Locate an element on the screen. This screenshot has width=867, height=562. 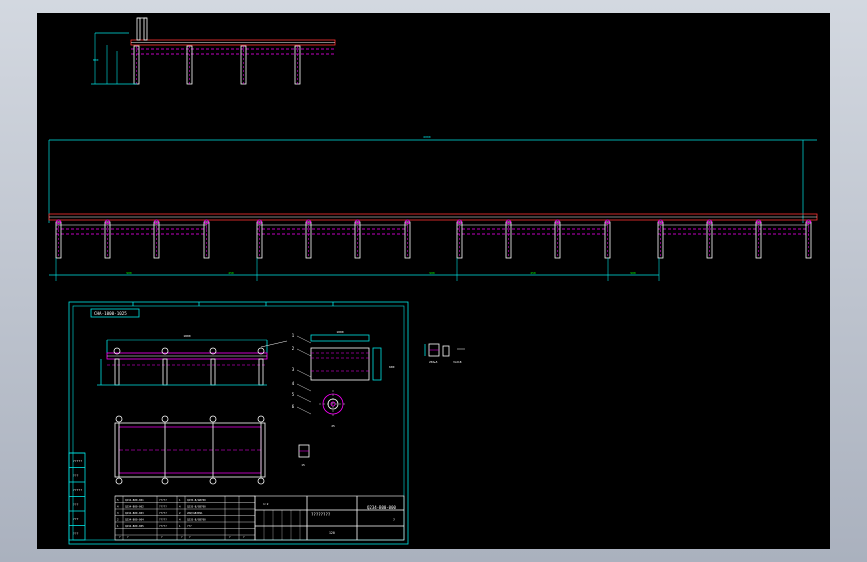
side-detail-plate is located at coordinates (446, 351).